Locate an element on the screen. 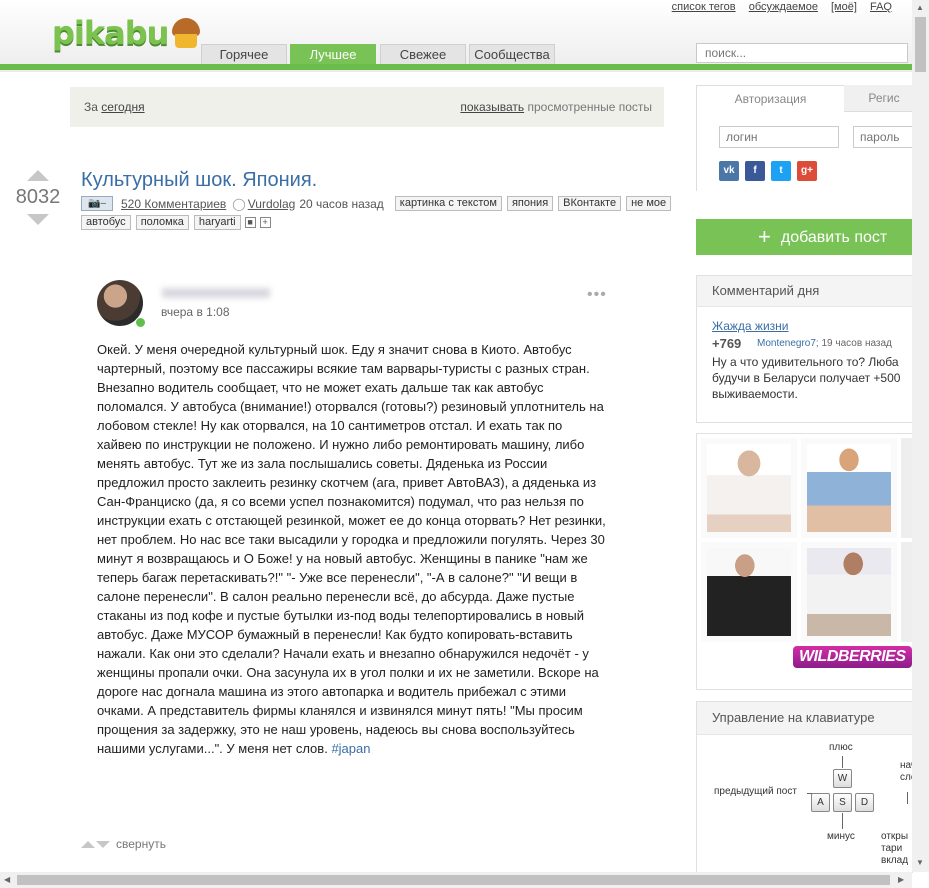 Image resolution: width=929 pixels, height=888 pixels. viewed-posts-label: просмотренные посты is located at coordinates (589, 107).